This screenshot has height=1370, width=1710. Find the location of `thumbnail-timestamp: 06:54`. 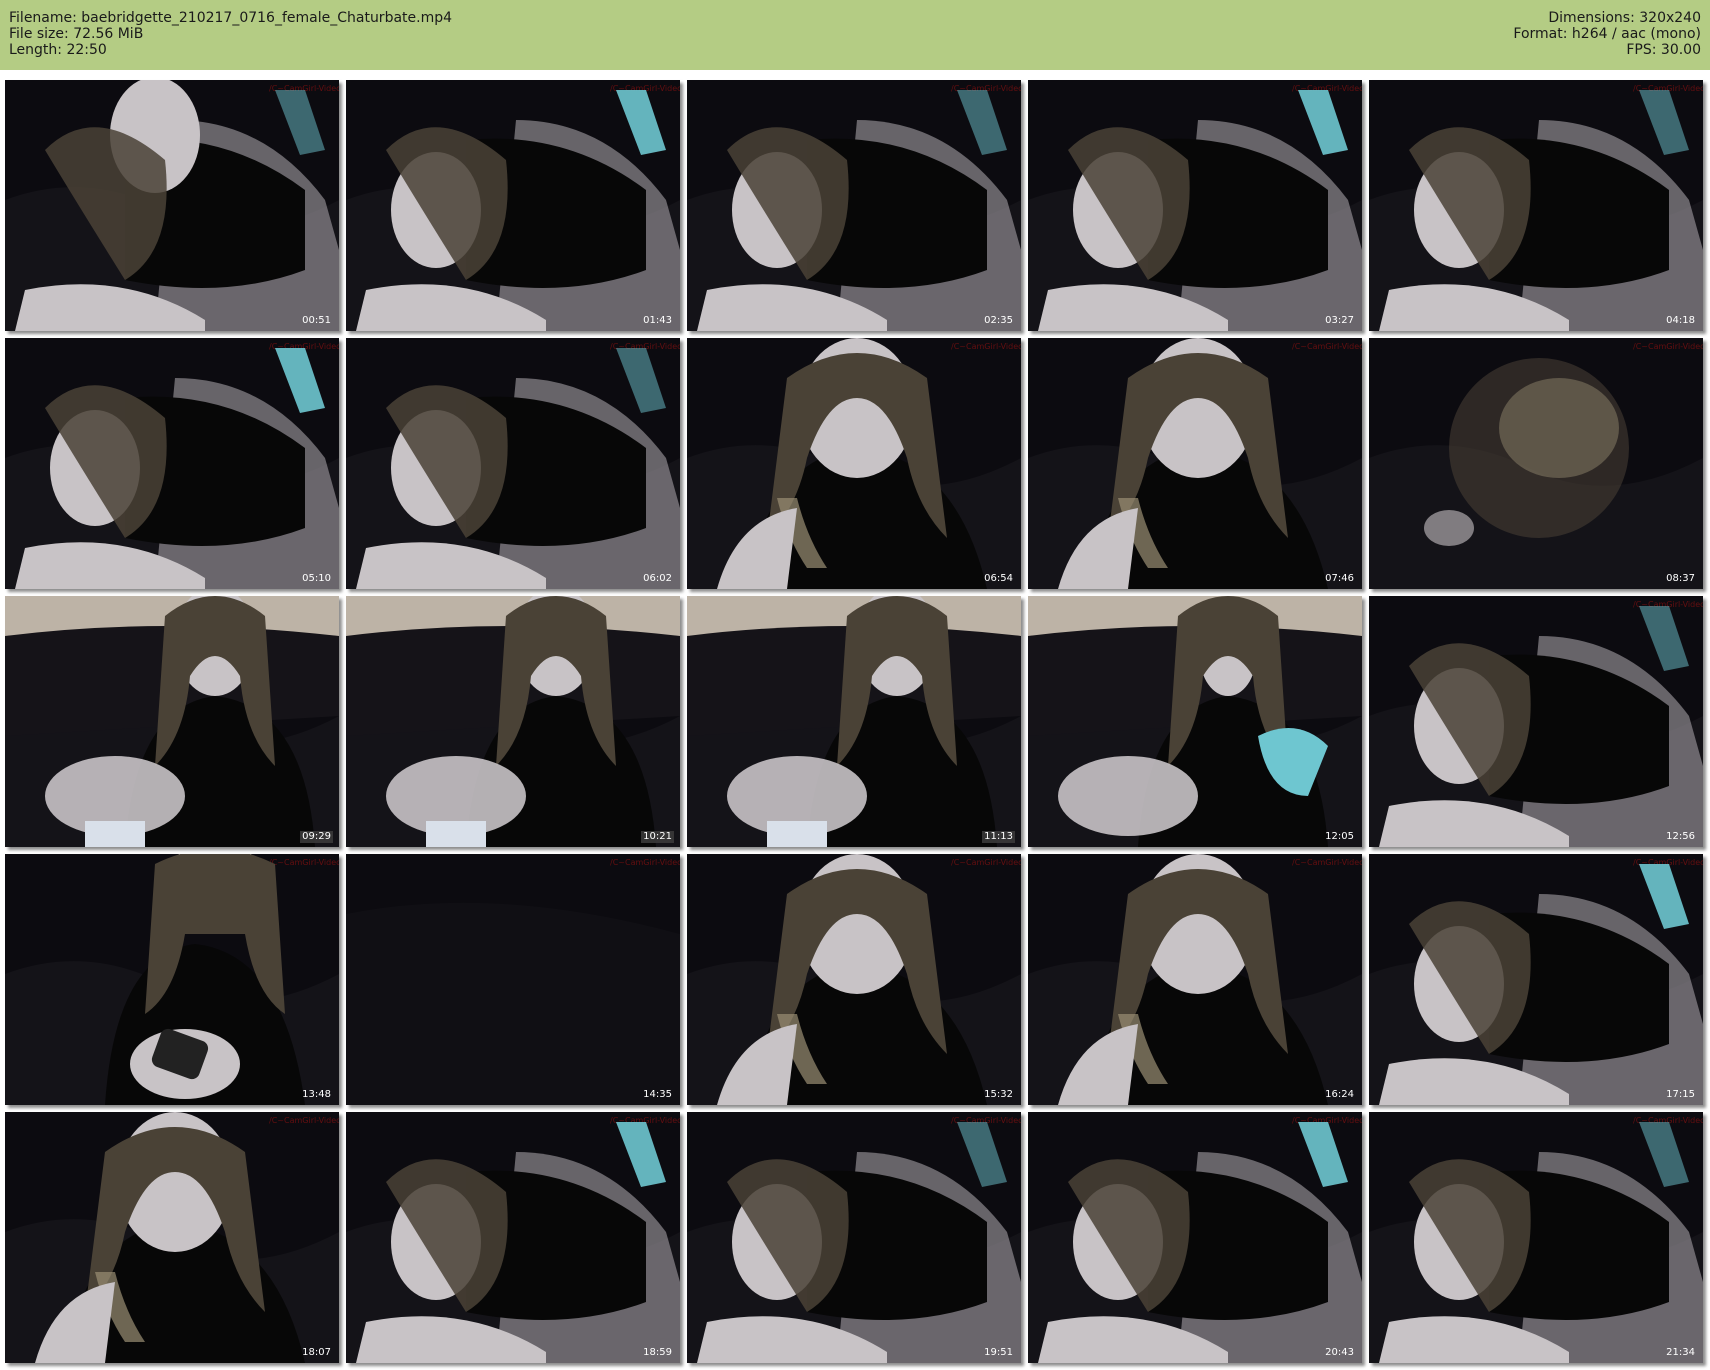

thumbnail-timestamp: 06:54 is located at coordinates (998, 578).